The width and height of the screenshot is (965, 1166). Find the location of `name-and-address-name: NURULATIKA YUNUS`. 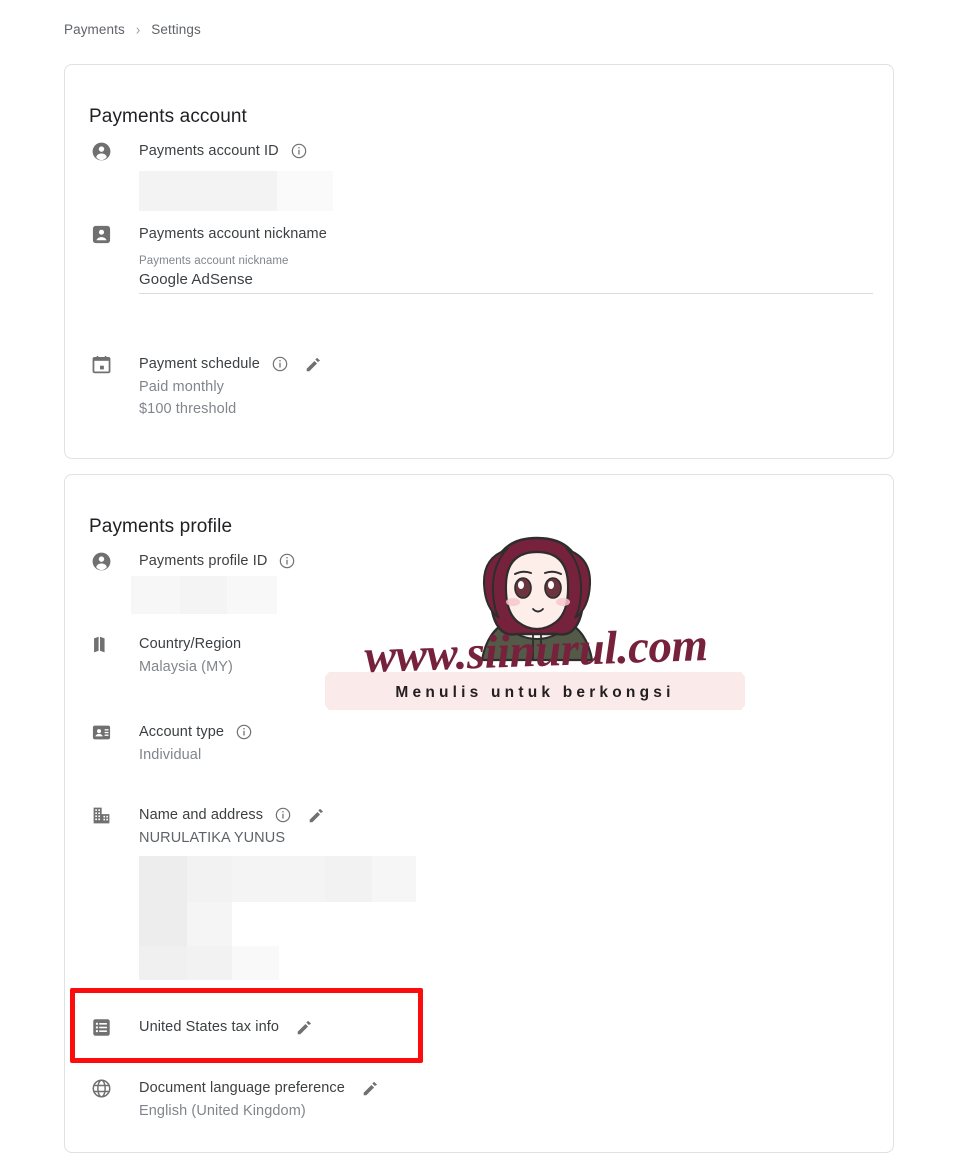

name-and-address-name: NURULATIKA YUNUS is located at coordinates (212, 838).